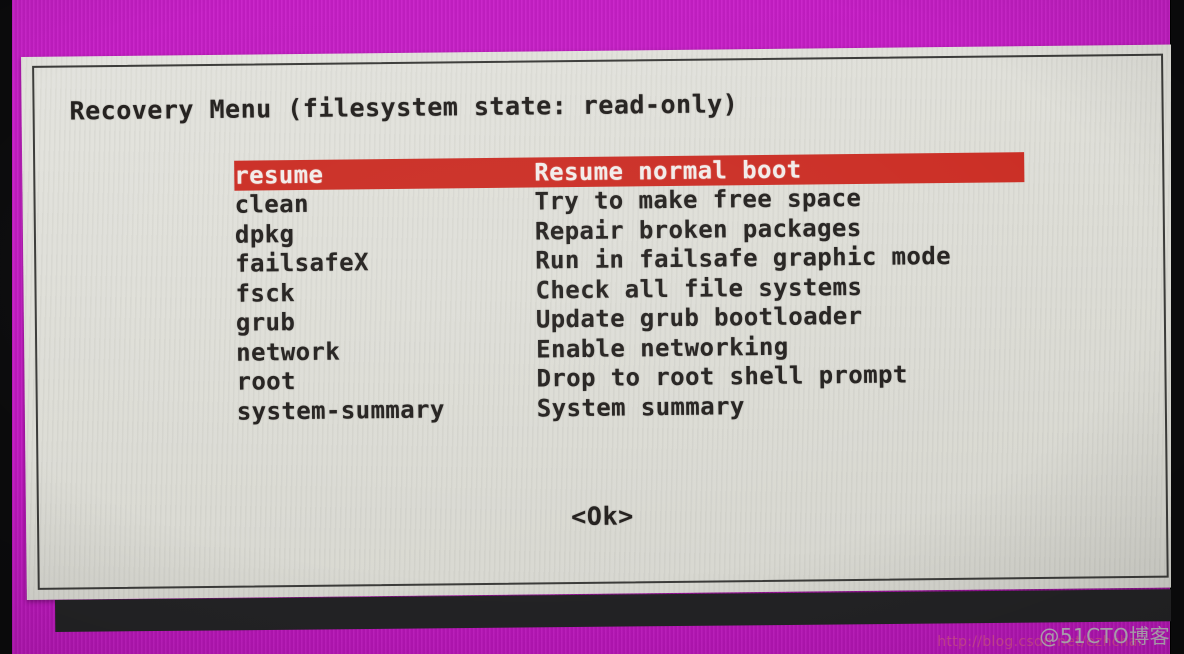 Image resolution: width=1184 pixels, height=654 pixels. I want to click on menu-item-key: resume, so click(279, 175).